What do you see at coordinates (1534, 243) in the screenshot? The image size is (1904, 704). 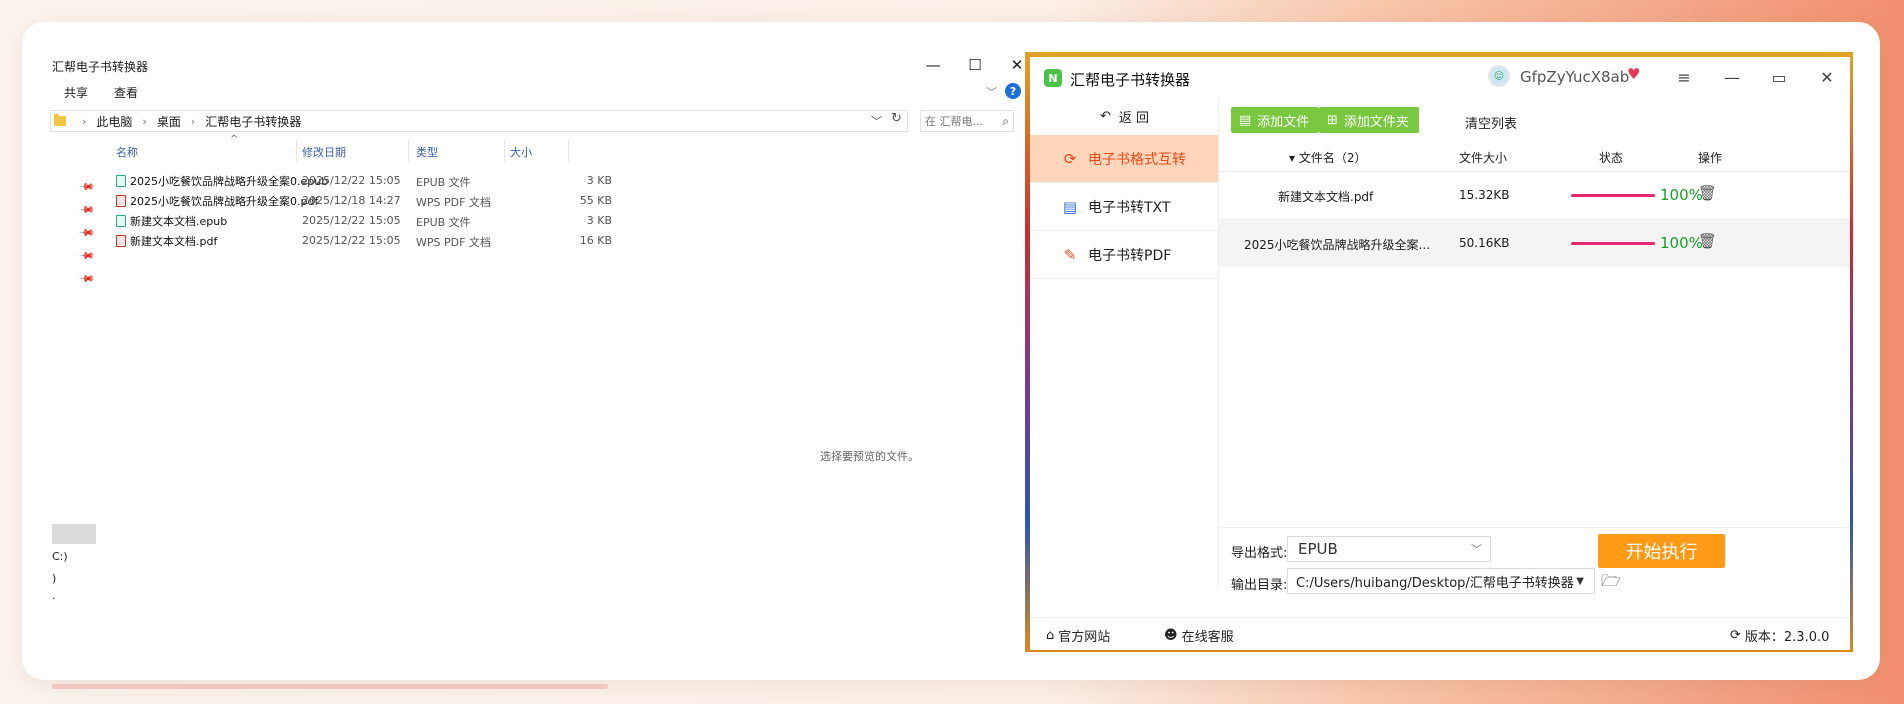 I see `table-row: 2025小吃餐饮品牌战略升级全案... 50.16KB 100% 🗑` at bounding box center [1534, 243].